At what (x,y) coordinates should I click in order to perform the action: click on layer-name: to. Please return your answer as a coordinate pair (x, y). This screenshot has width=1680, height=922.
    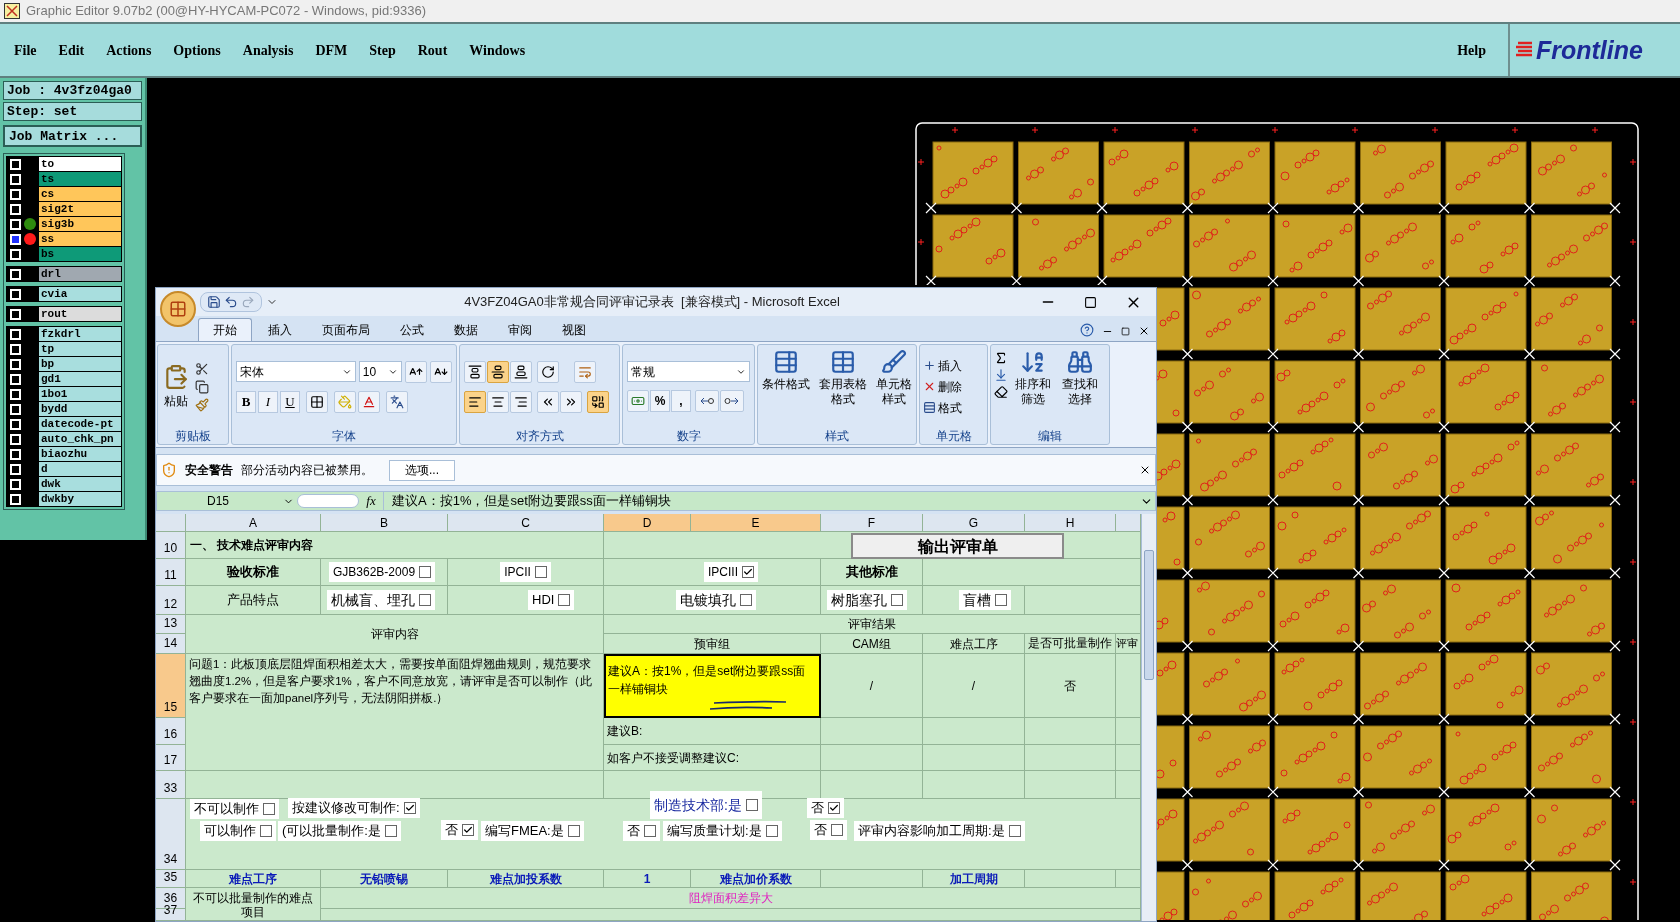
    Looking at the image, I should click on (80, 164).